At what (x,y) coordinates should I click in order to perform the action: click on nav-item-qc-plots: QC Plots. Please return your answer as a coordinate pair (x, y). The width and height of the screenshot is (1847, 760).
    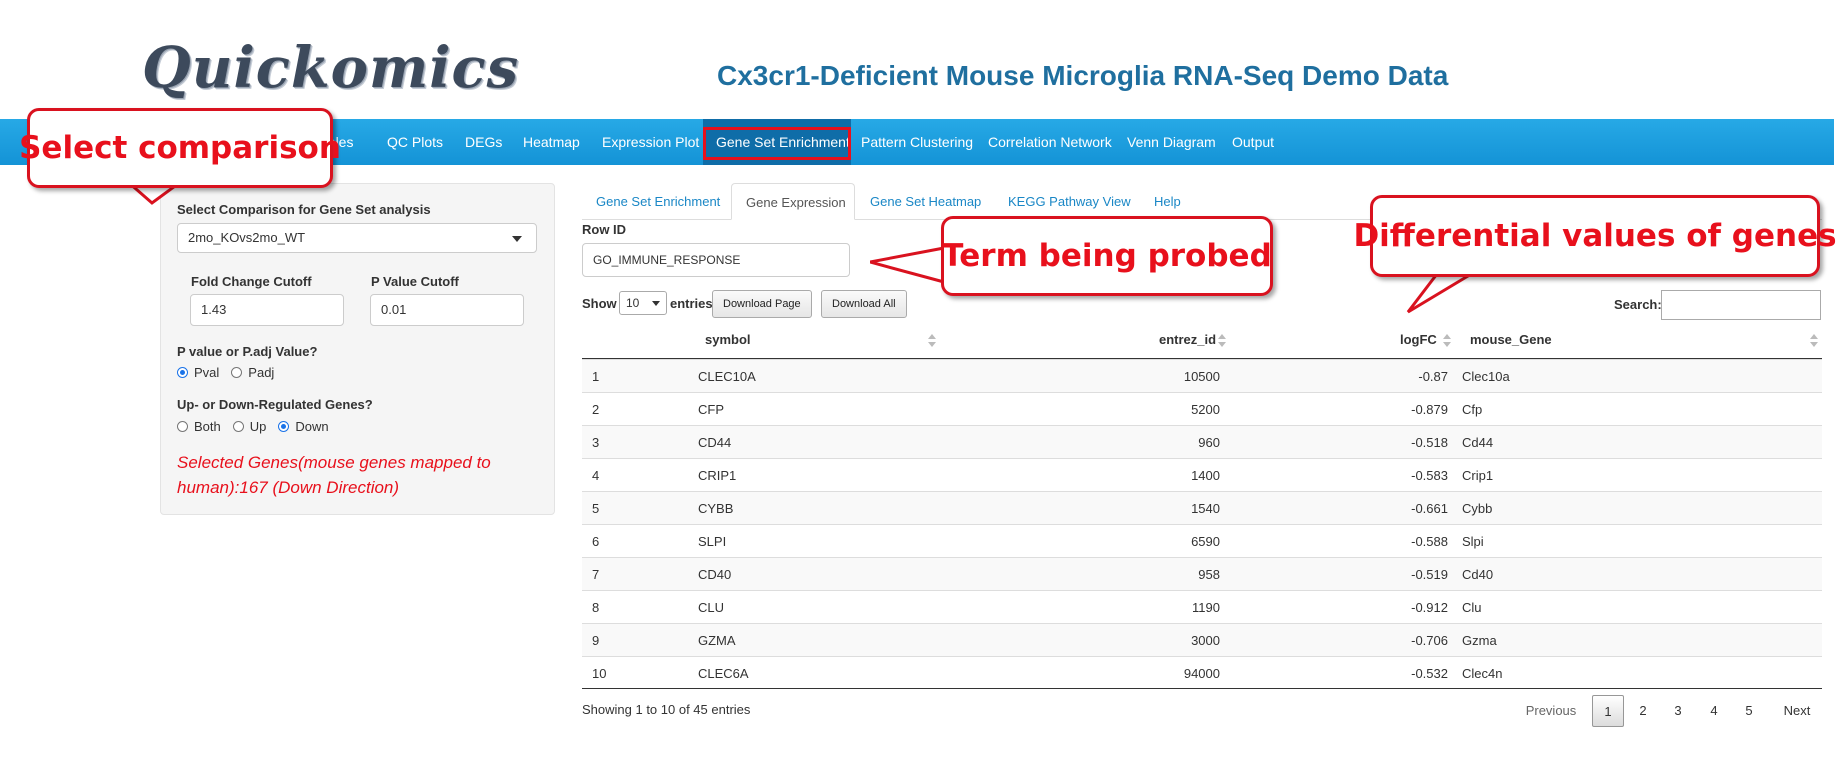
    Looking at the image, I should click on (415, 142).